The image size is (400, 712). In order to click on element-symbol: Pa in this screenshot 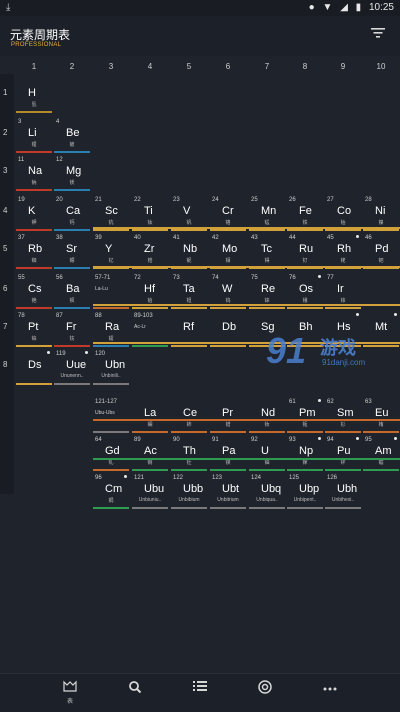, I will do `click(229, 451)`.